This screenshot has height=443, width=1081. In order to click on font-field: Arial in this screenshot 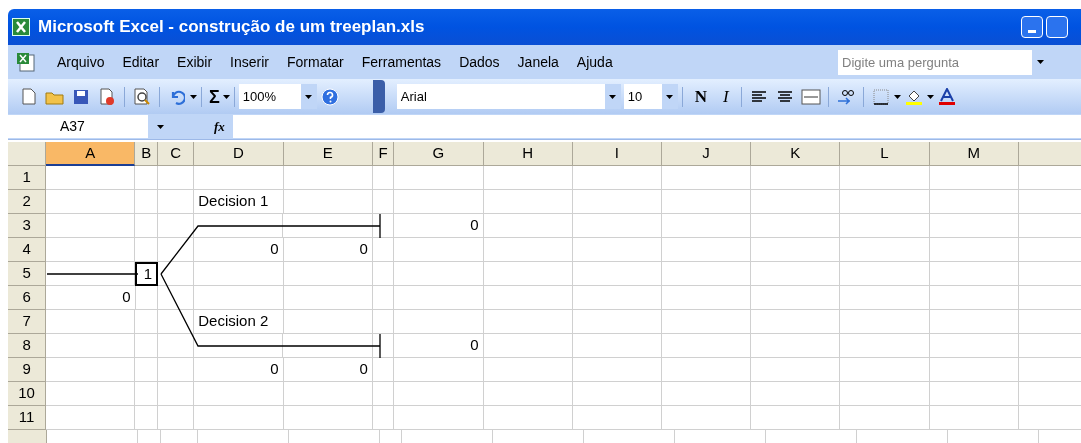, I will do `click(508, 96)`.